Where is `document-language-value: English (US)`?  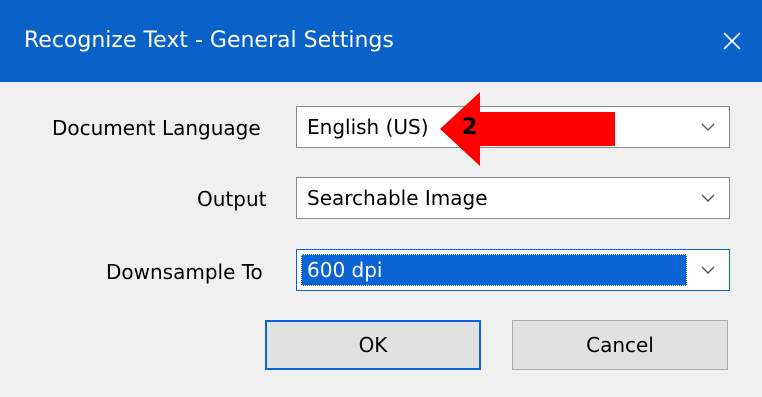
document-language-value: English (US) is located at coordinates (368, 127).